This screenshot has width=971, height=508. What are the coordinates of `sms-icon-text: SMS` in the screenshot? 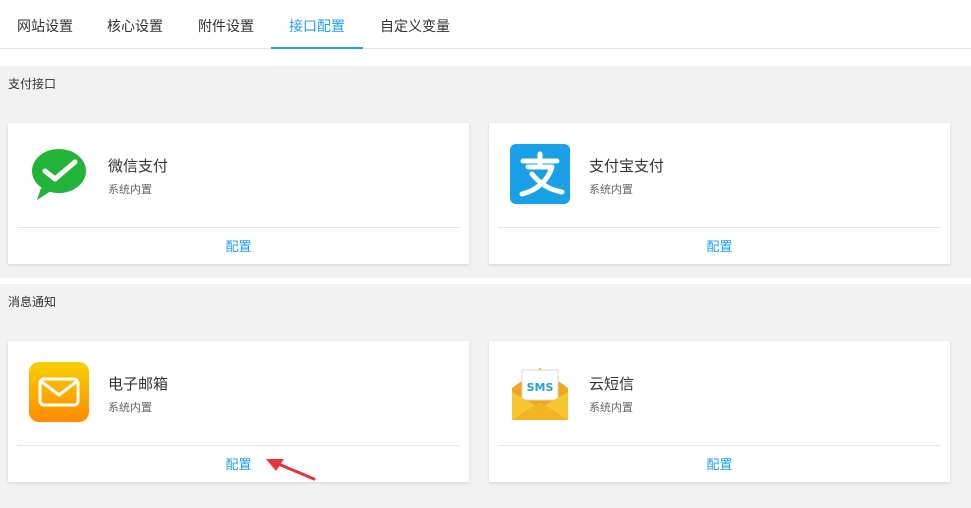 It's located at (540, 387).